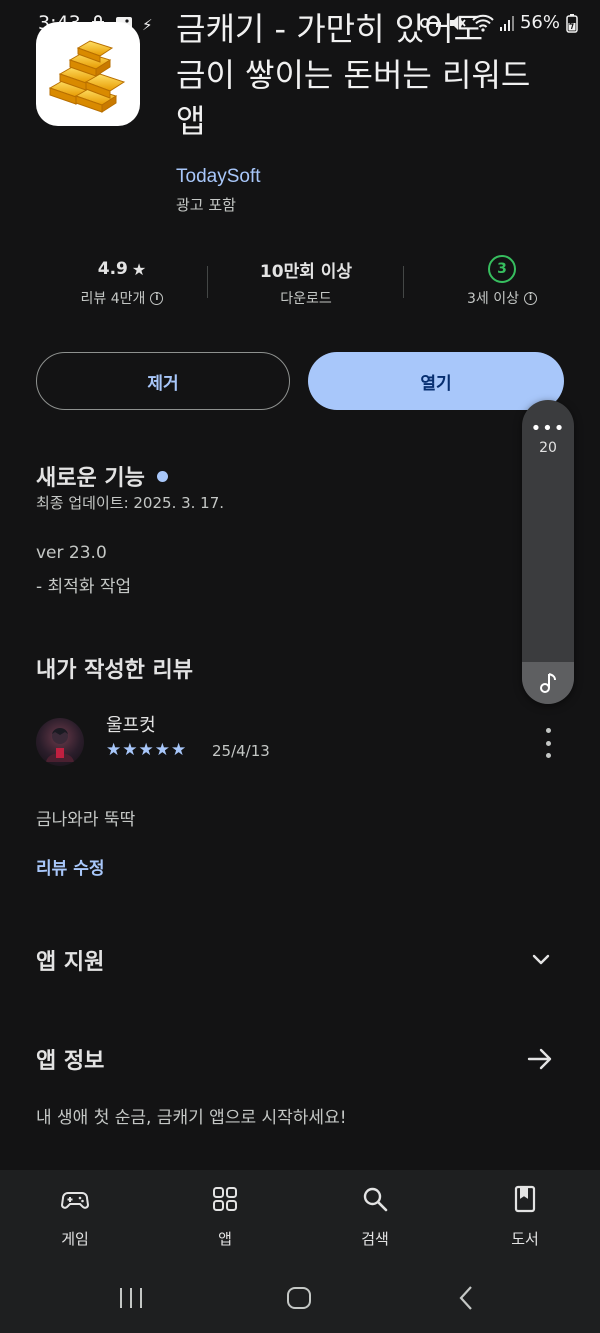 This screenshot has height=1333, width=600. I want to click on gamepad-icon, so click(75, 1200).